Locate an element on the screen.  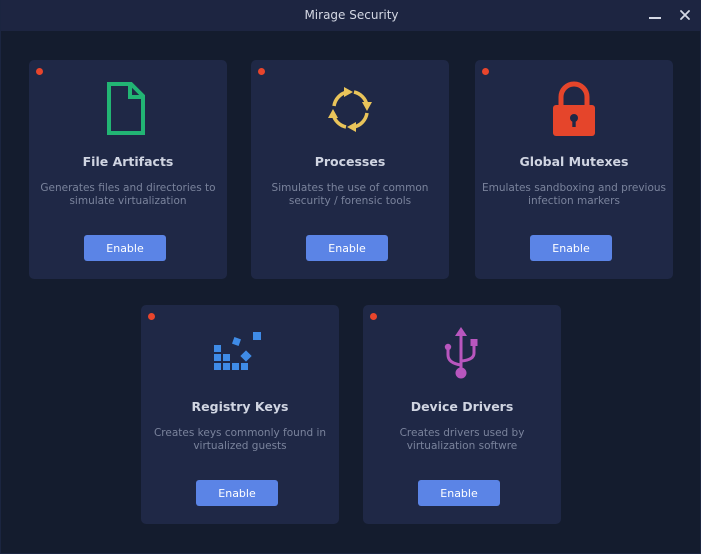
refresh-arrows-icon is located at coordinates (350, 110).